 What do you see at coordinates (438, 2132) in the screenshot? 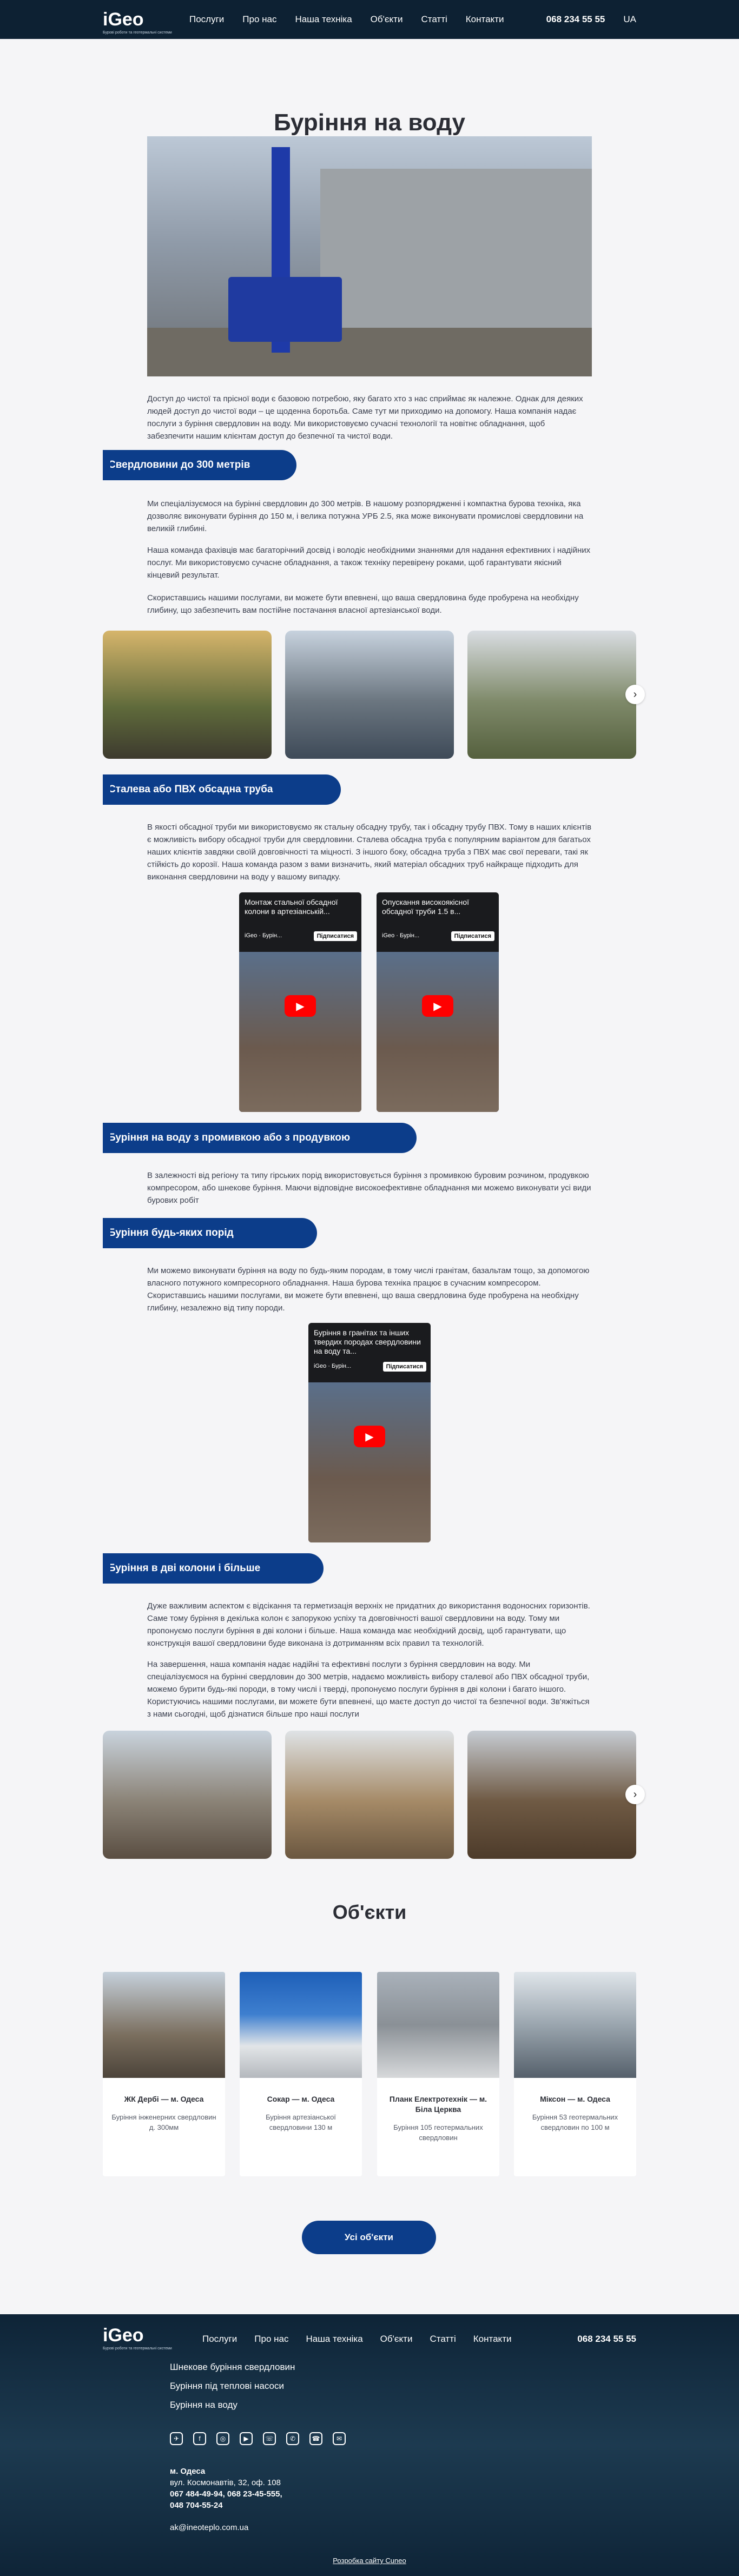
I see `object-description: Буріння 105 геотермальних свердловин` at bounding box center [438, 2132].